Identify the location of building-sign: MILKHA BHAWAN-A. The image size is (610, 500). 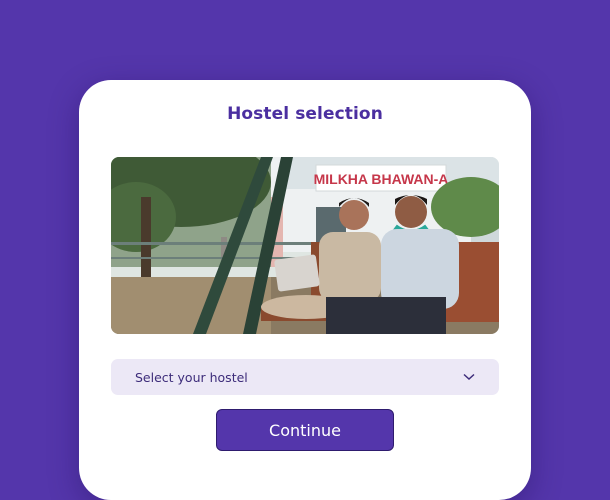
(381, 179).